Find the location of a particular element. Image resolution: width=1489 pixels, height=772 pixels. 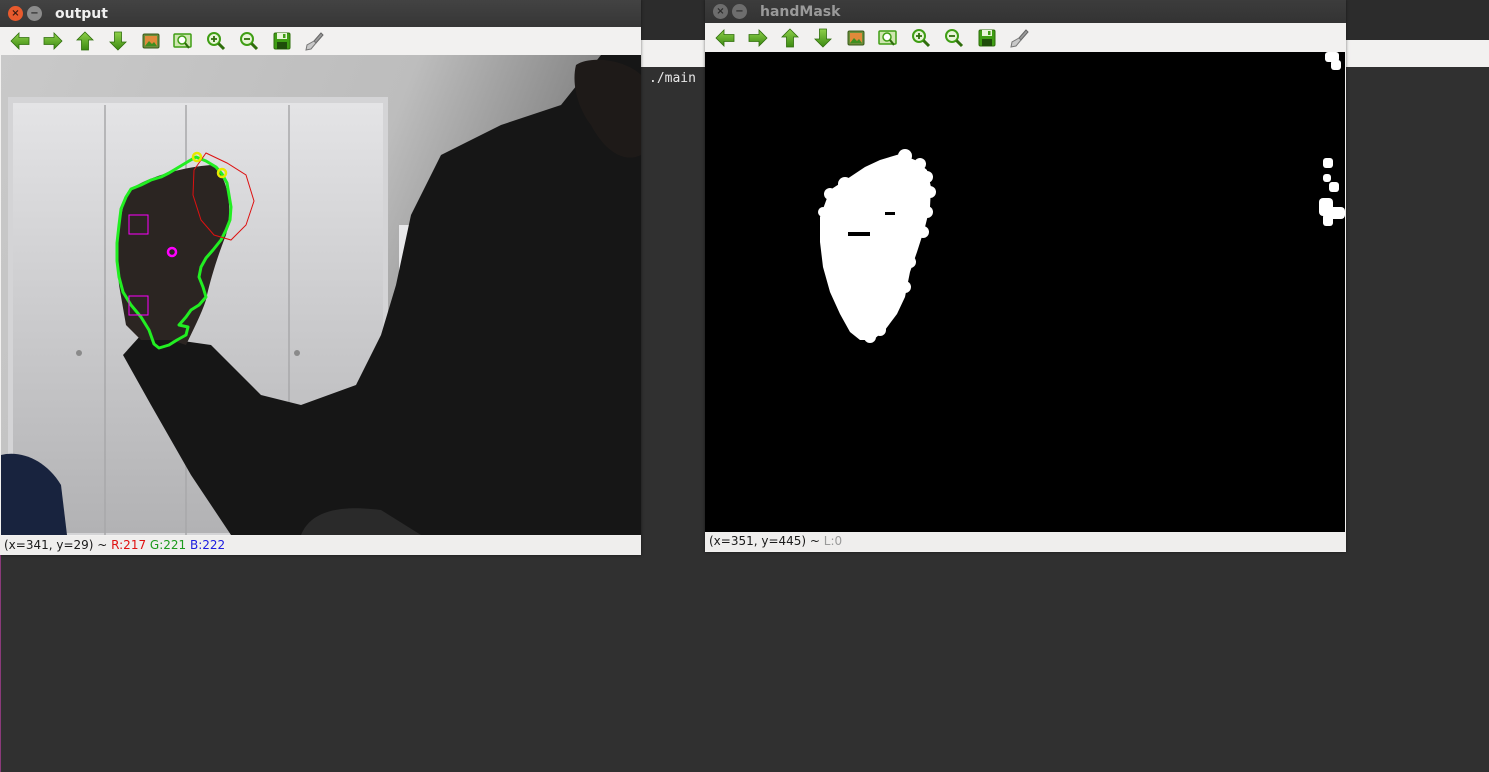

pixel-red-value: R:217 is located at coordinates (129, 545).